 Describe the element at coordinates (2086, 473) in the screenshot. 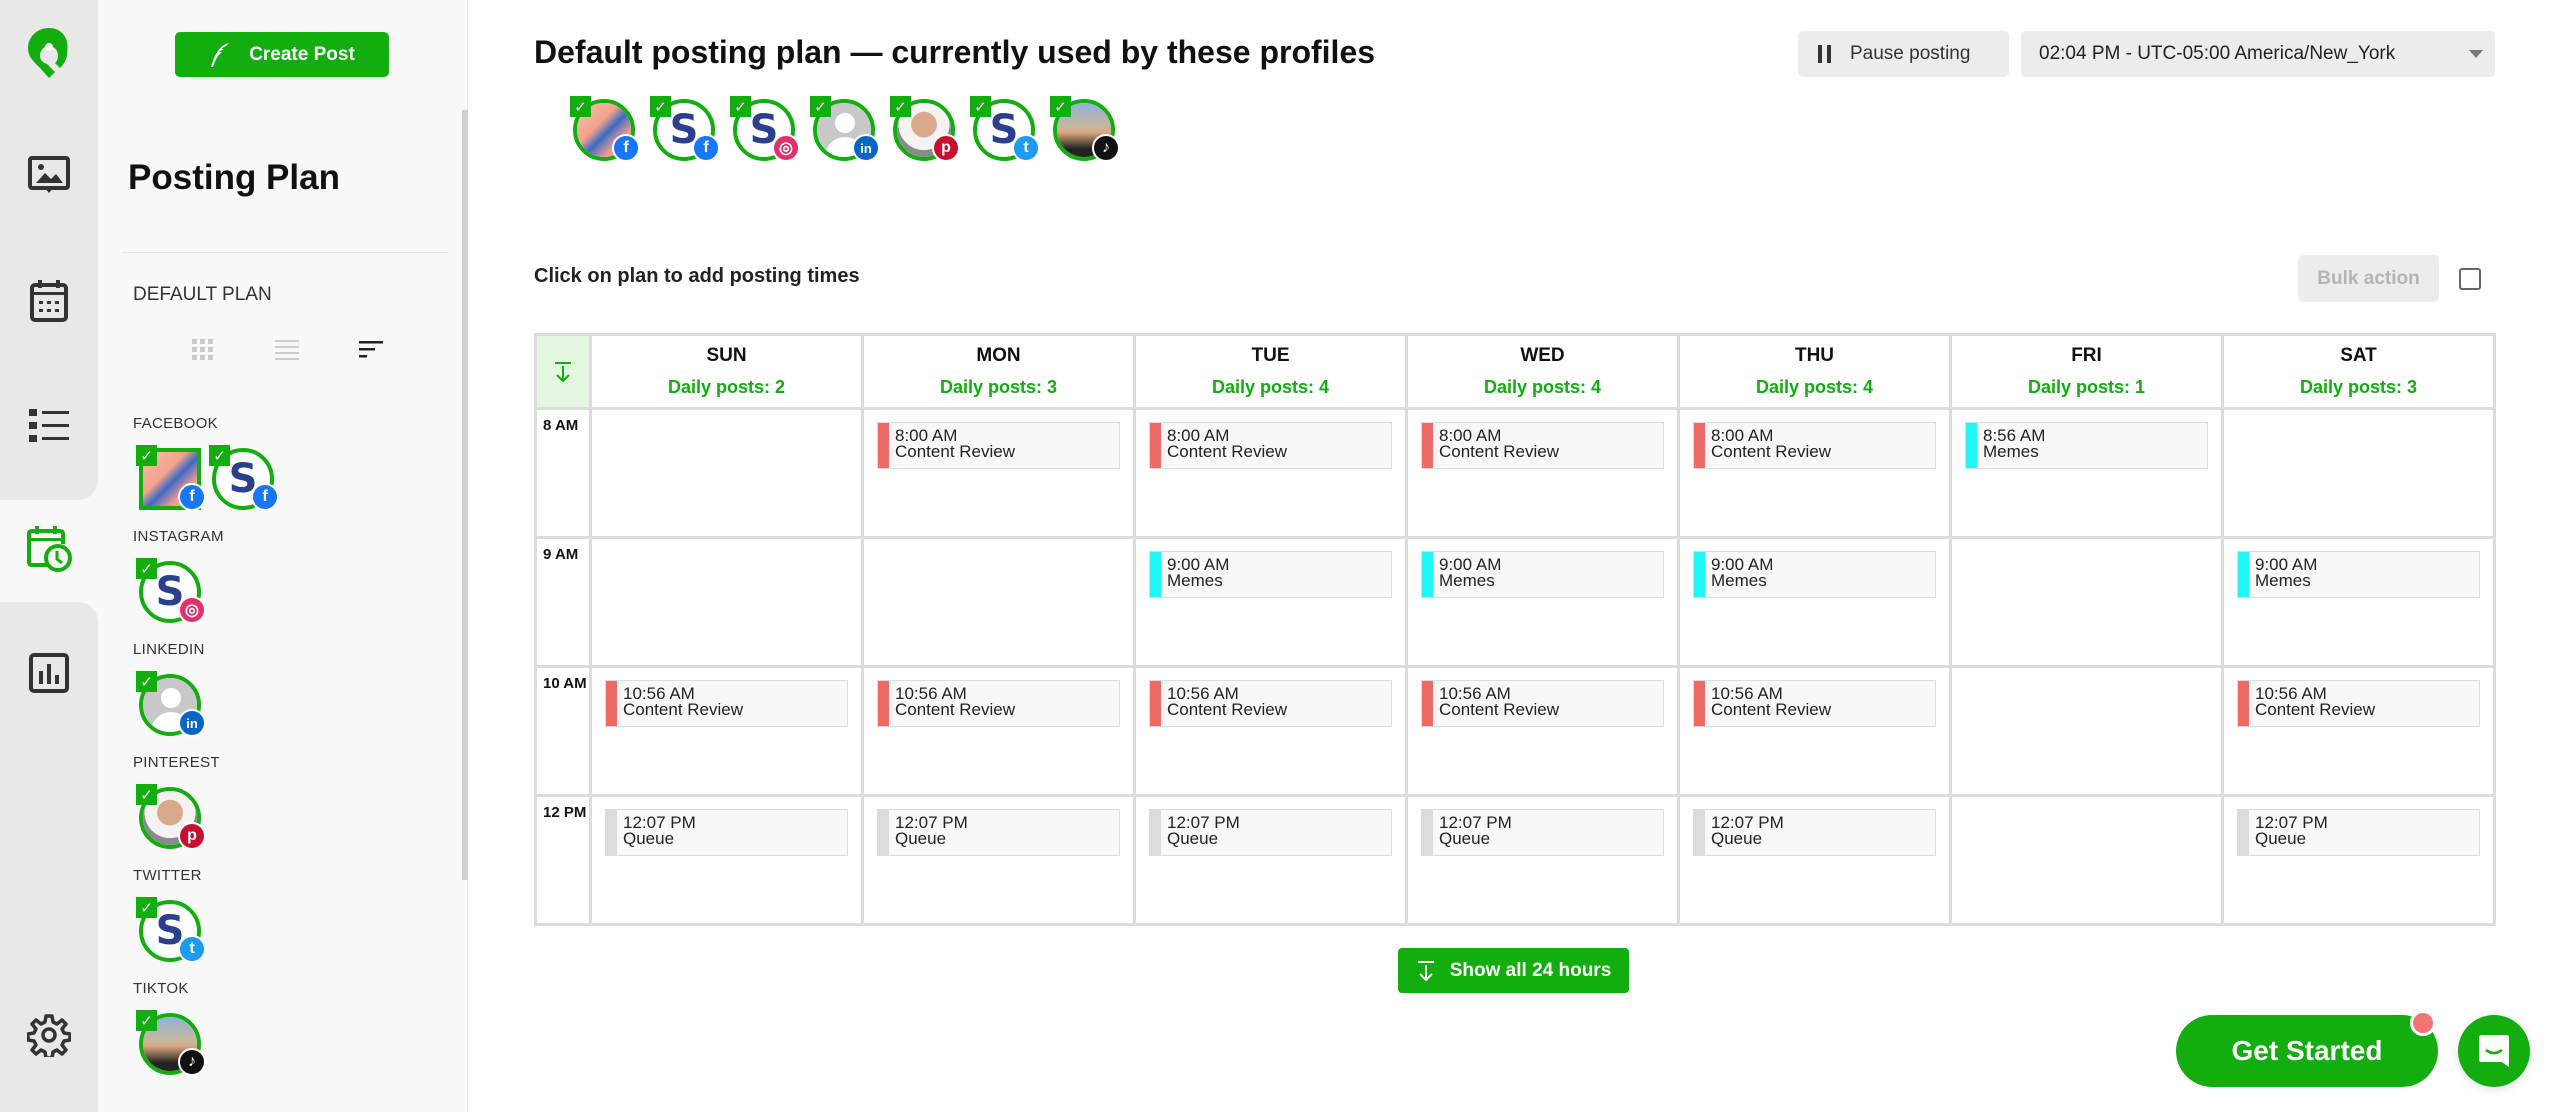

I see `plan-cell: 8:56 AM Memes` at that location.